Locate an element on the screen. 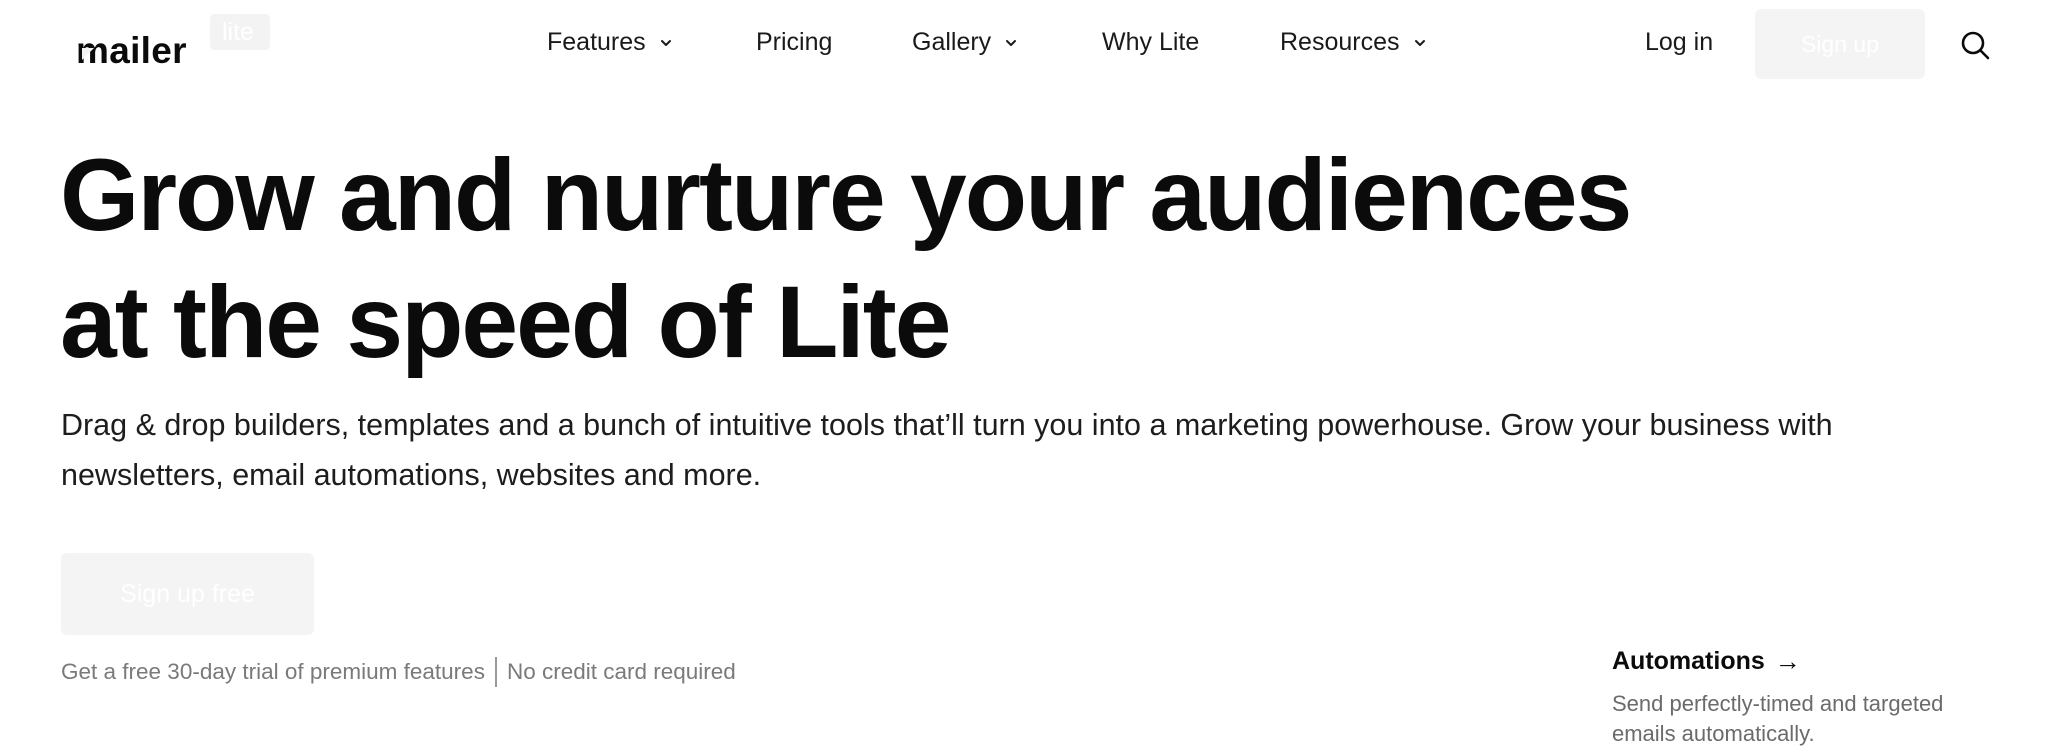 The width and height of the screenshot is (2048, 756). nav-item-features: Features is located at coordinates (610, 42).